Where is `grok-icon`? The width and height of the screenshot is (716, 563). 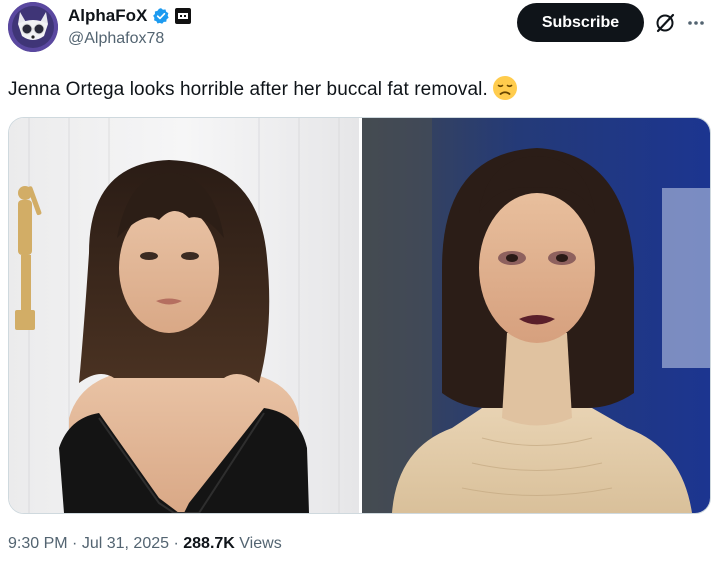 grok-icon is located at coordinates (665, 23).